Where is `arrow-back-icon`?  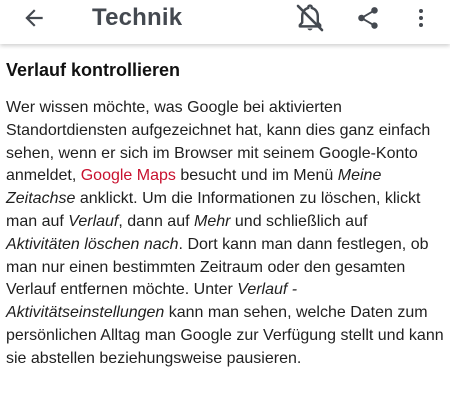 arrow-back-icon is located at coordinates (34, 18).